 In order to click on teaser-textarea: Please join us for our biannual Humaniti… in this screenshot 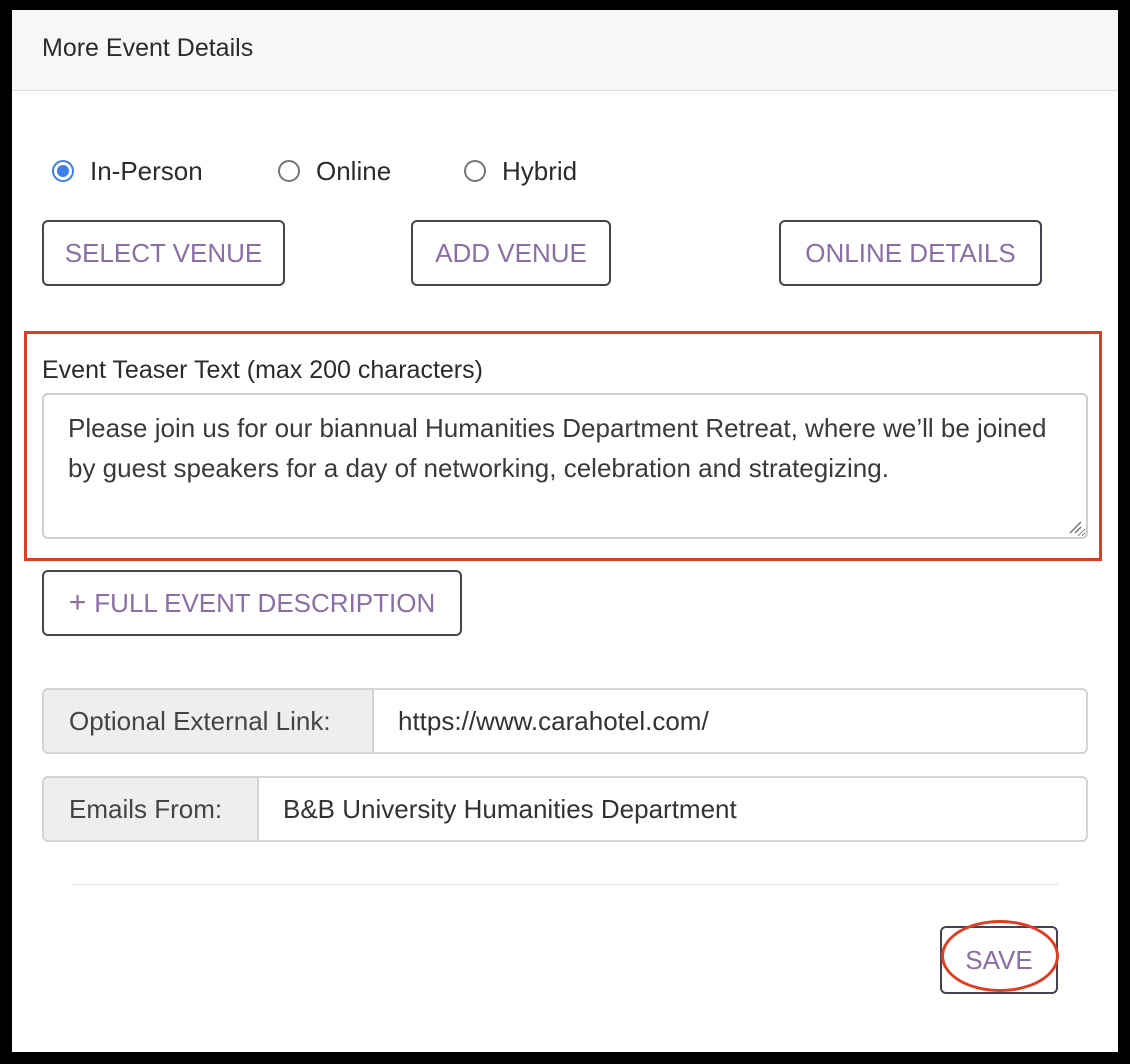, I will do `click(565, 466)`.